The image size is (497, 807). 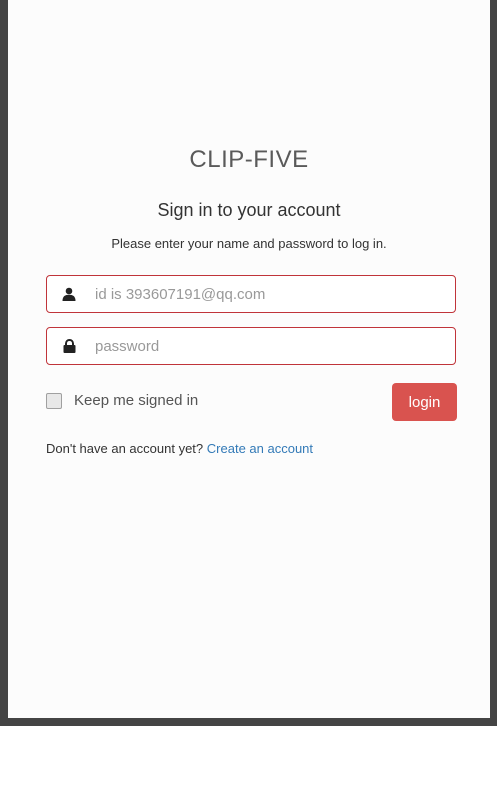 What do you see at coordinates (271, 294) in the screenshot?
I see `username-input` at bounding box center [271, 294].